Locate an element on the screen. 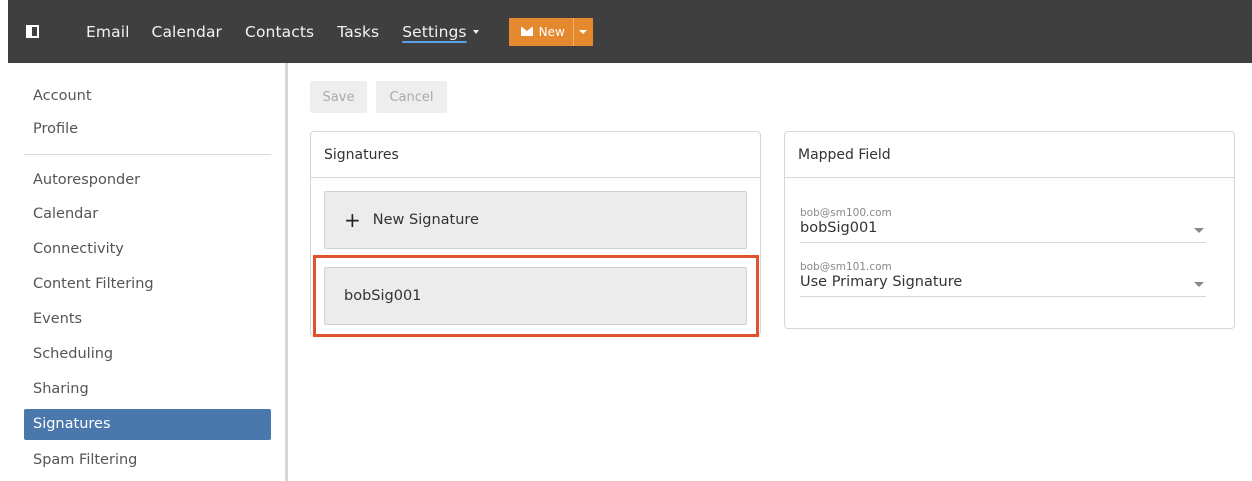 This screenshot has width=1252, height=481. signatures-panel-title: Signatures is located at coordinates (535, 155).